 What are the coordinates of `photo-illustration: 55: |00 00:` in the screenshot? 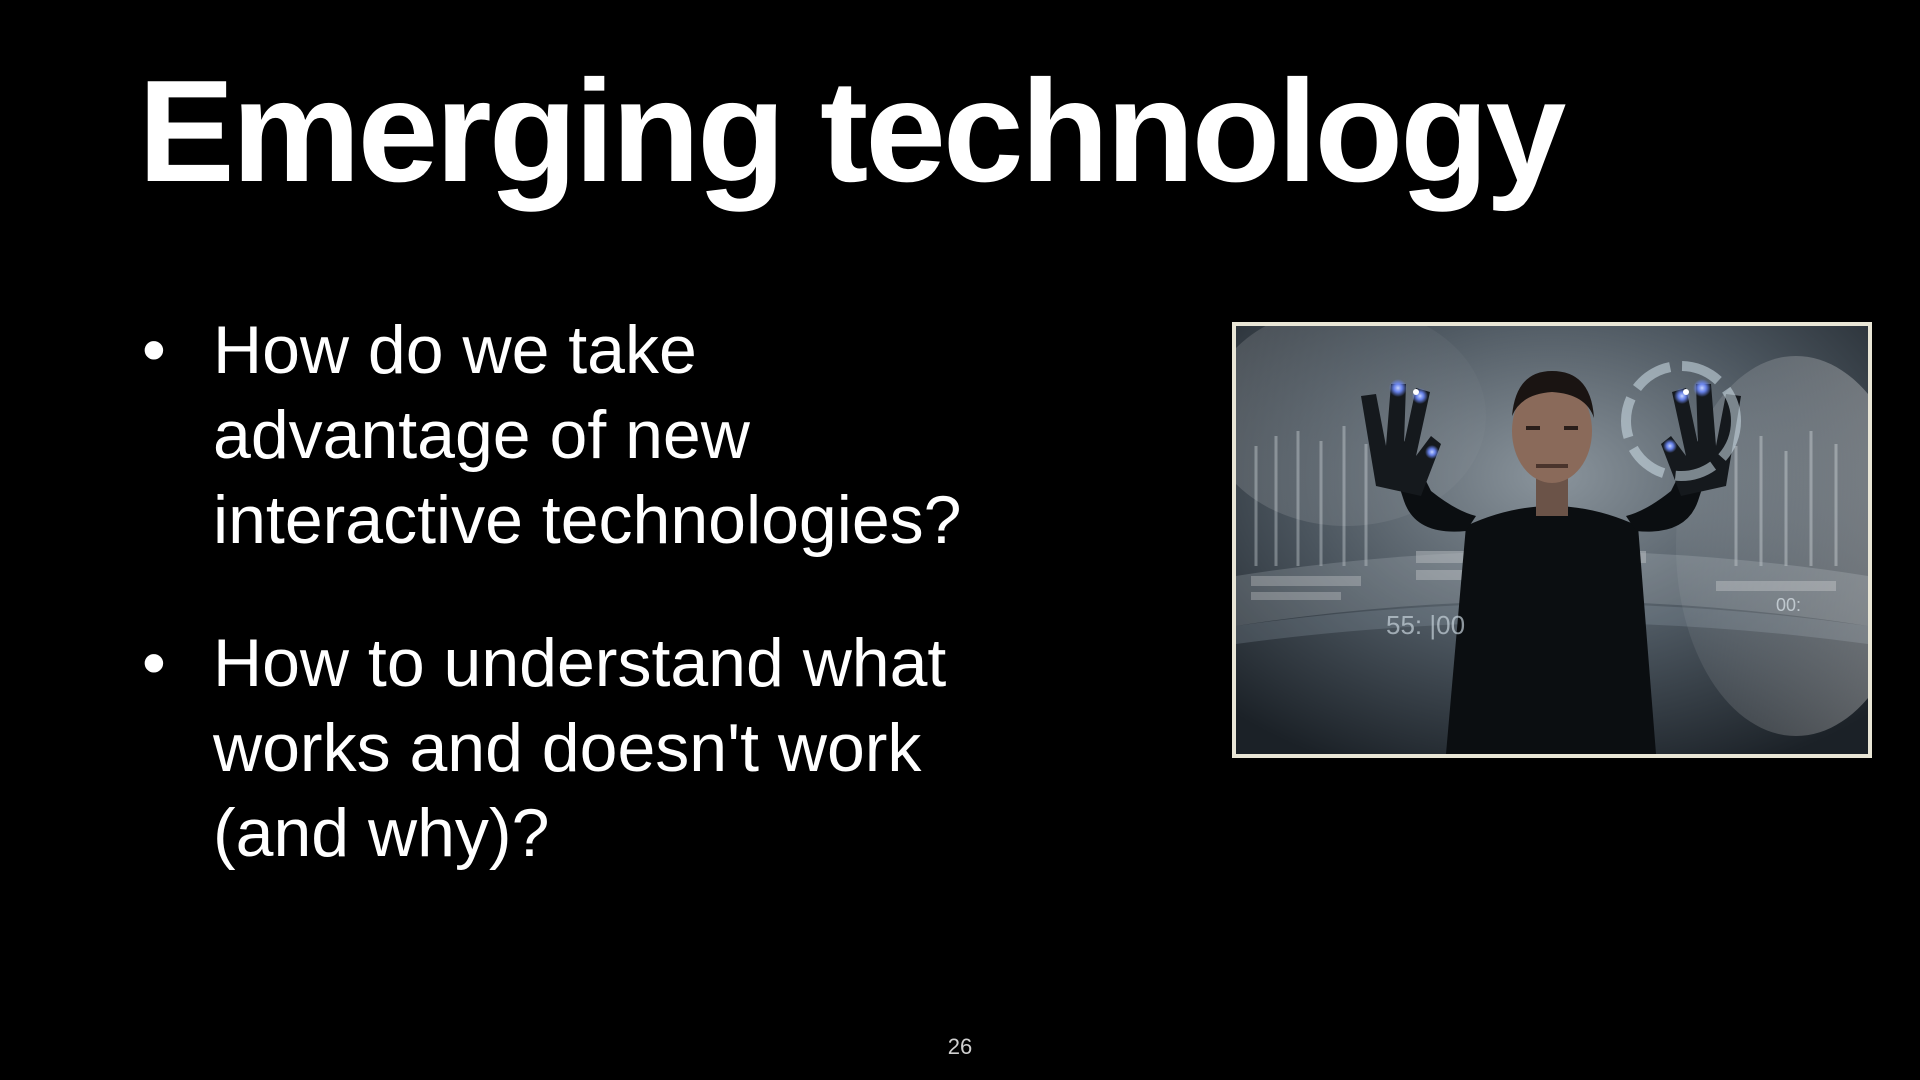 It's located at (1552, 540).